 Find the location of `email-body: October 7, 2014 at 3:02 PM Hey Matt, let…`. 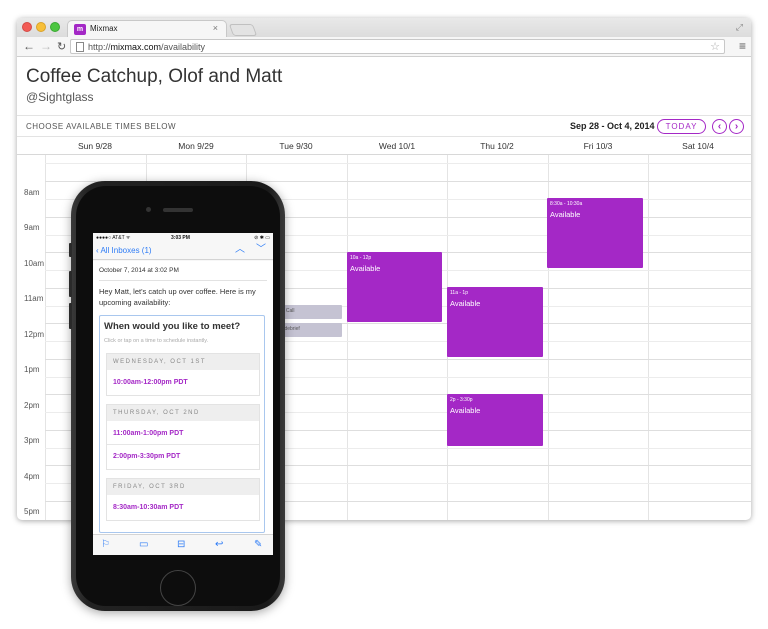

email-body: October 7, 2014 at 3:02 PM Hey Matt, let… is located at coordinates (183, 397).